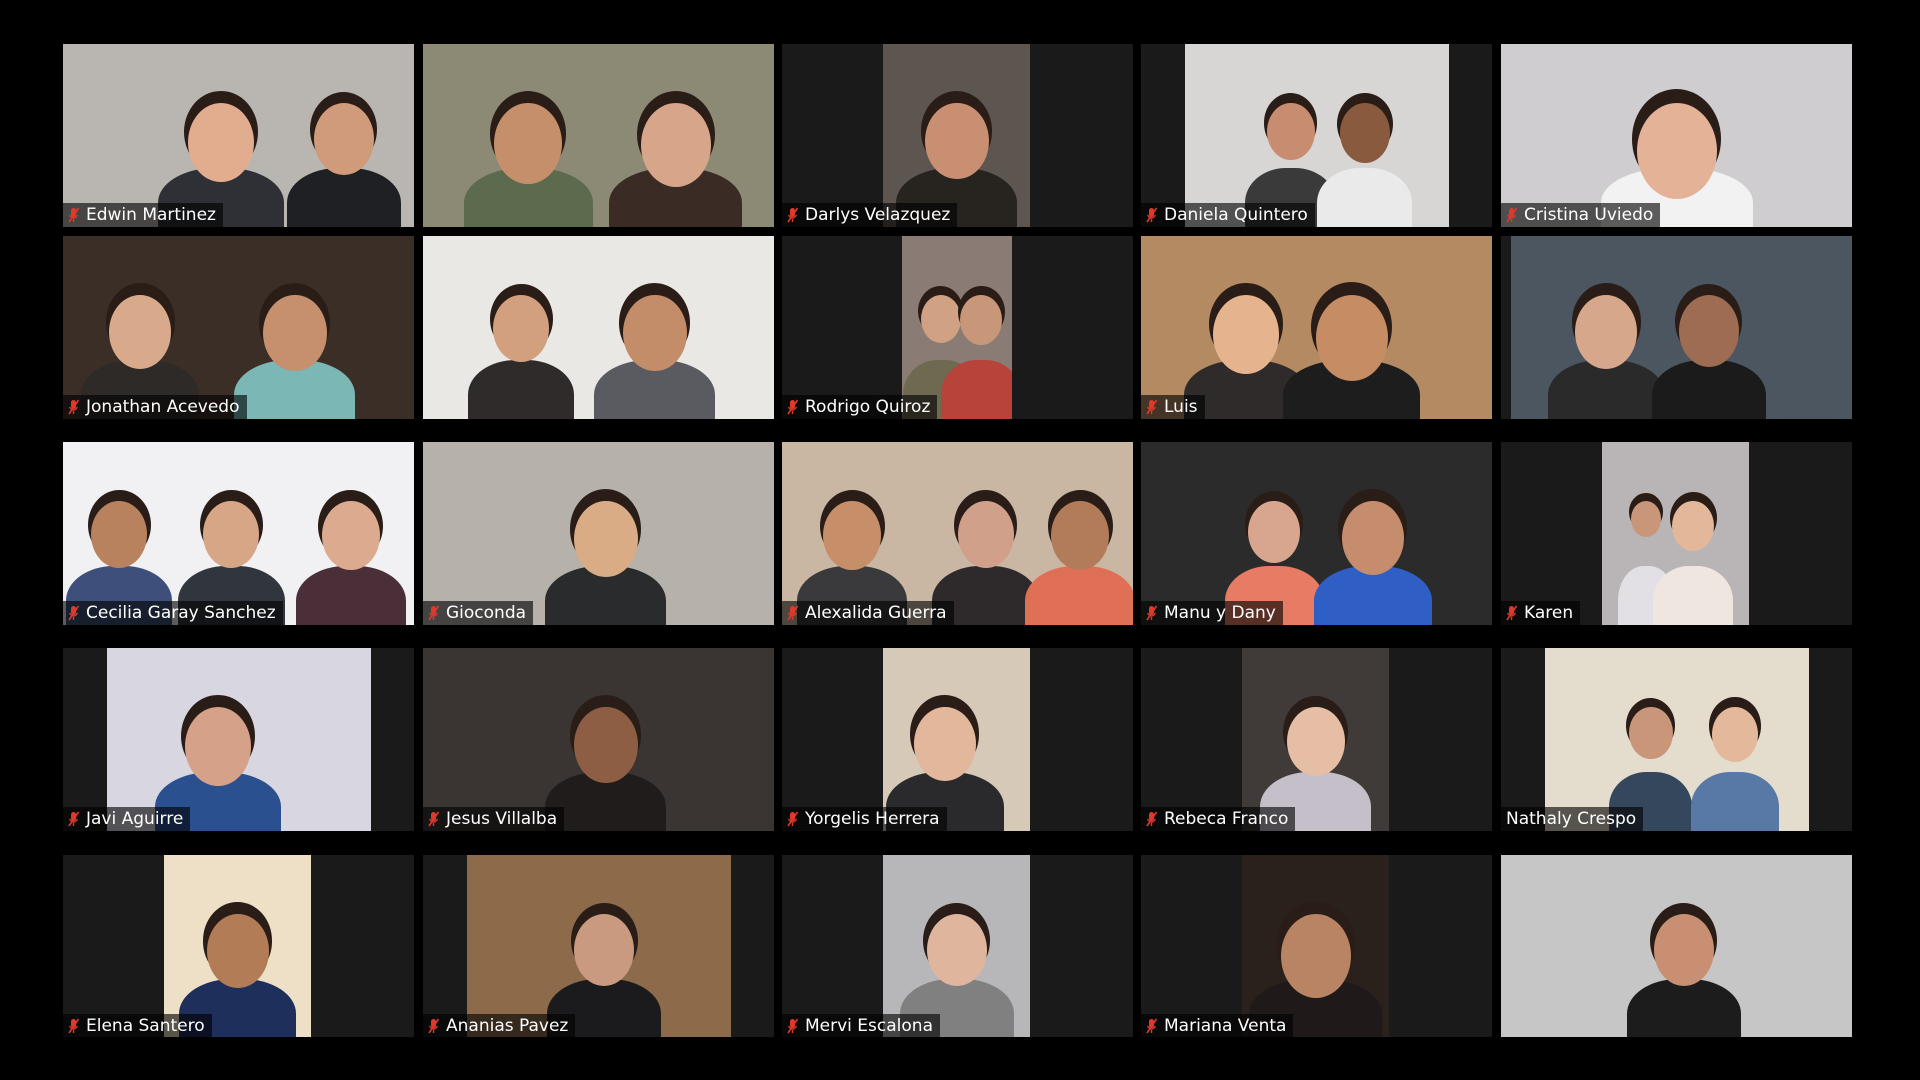 This screenshot has height=1080, width=1920. I want to click on participant-tile: Elena Santero, so click(238, 946).